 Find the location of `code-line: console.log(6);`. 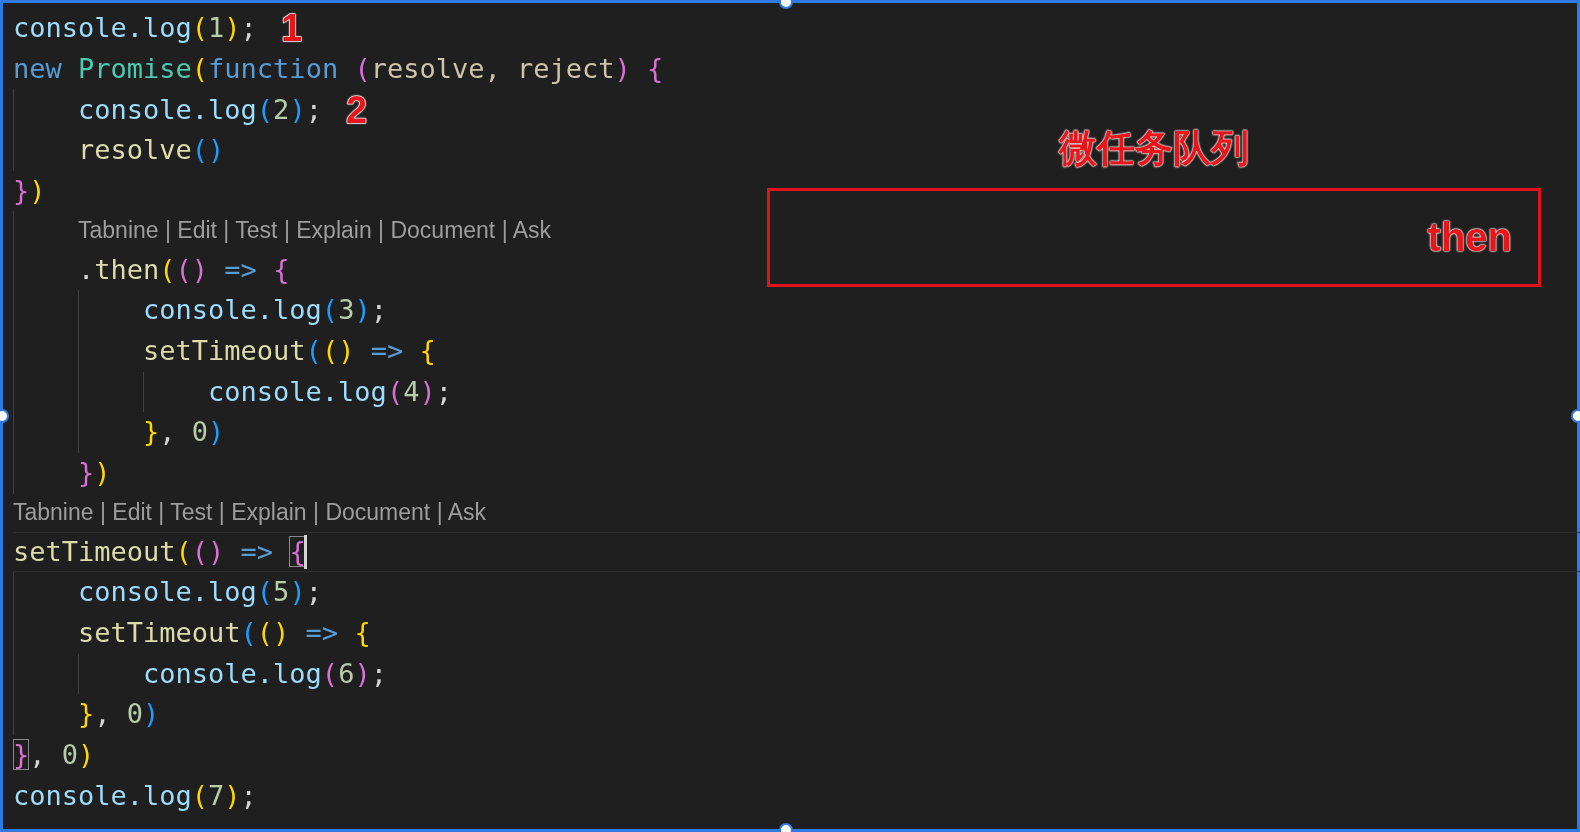

code-line: console.log(6); is located at coordinates (264, 674).